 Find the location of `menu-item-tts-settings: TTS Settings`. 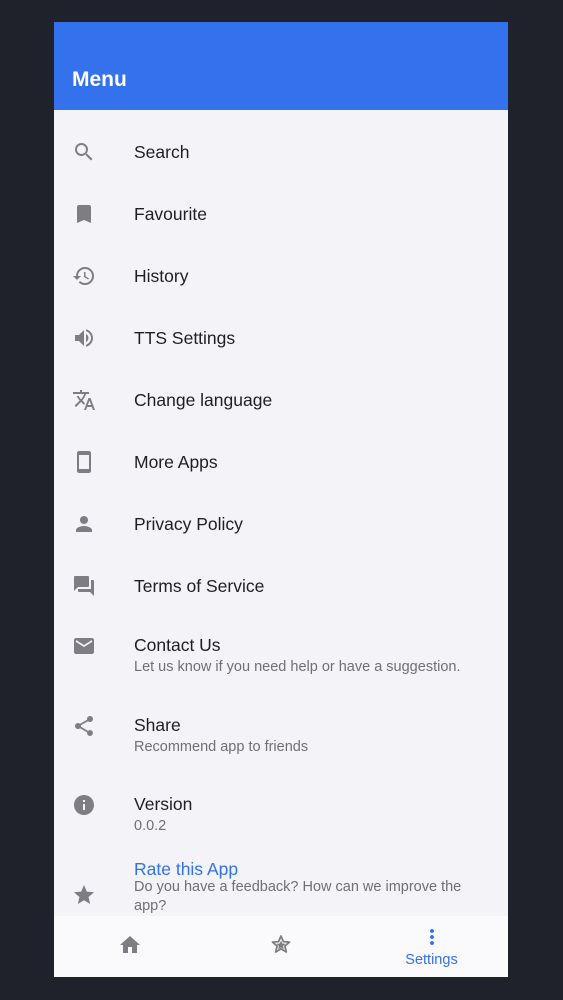

menu-item-tts-settings: TTS Settings is located at coordinates (281, 350).